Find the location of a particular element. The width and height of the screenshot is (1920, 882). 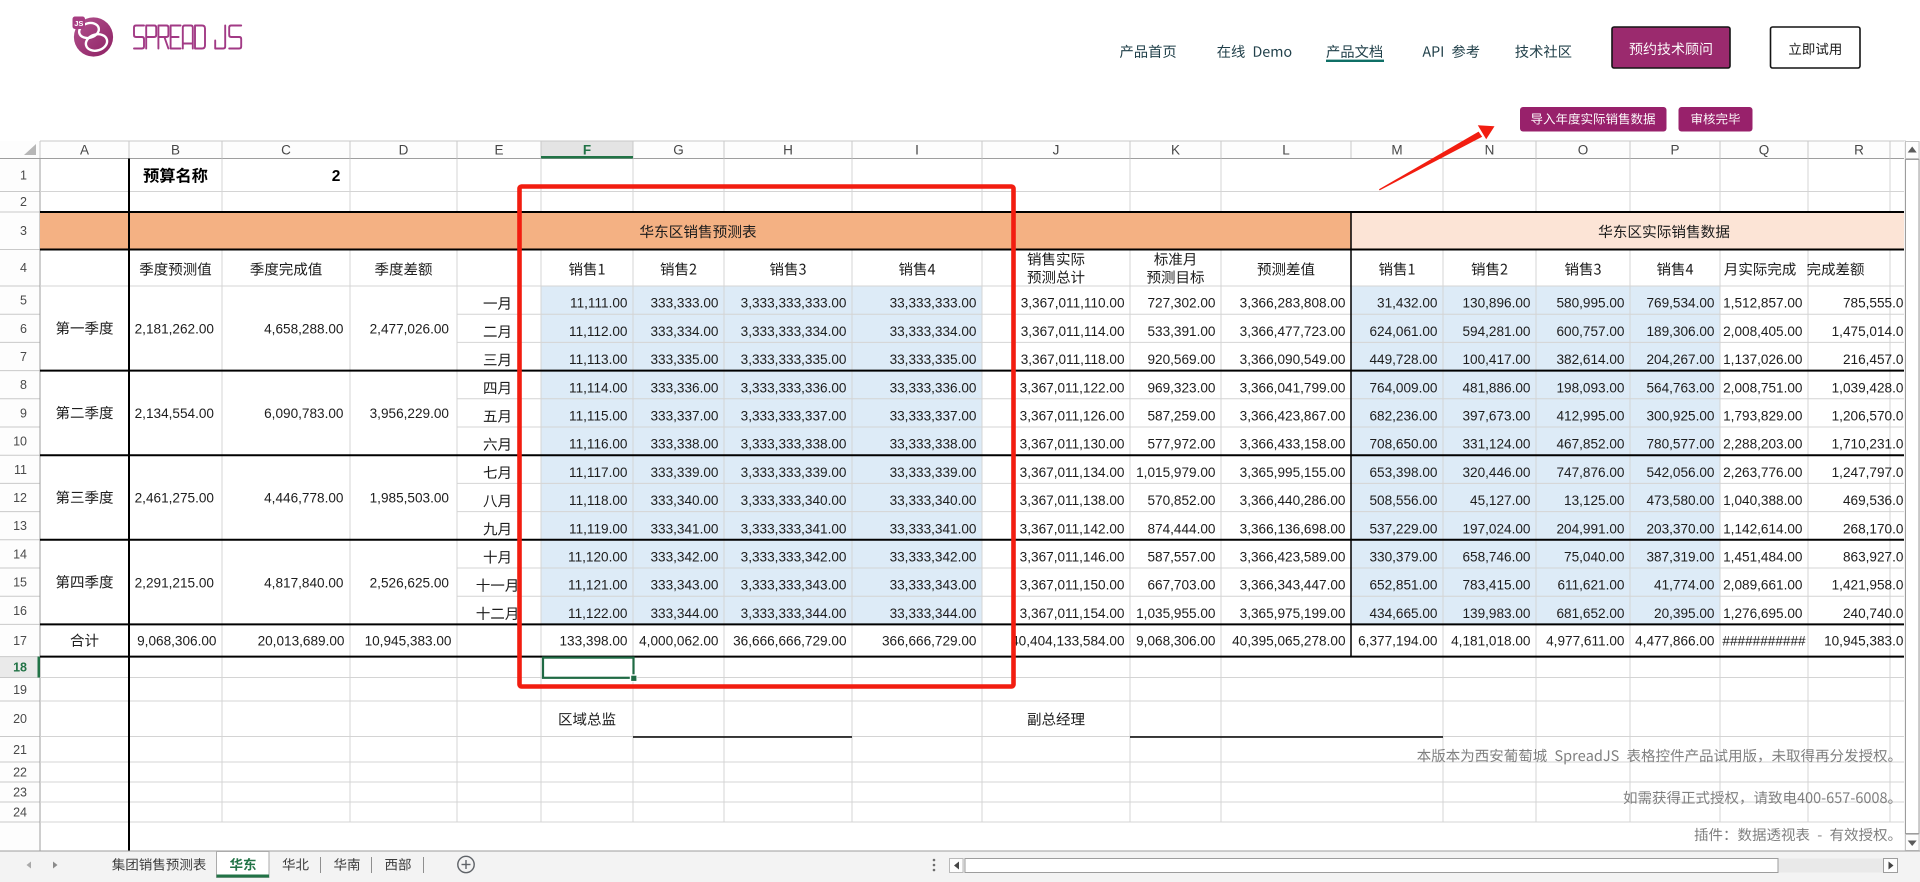

svg-text: 587,557.00 is located at coordinates (1181, 557).